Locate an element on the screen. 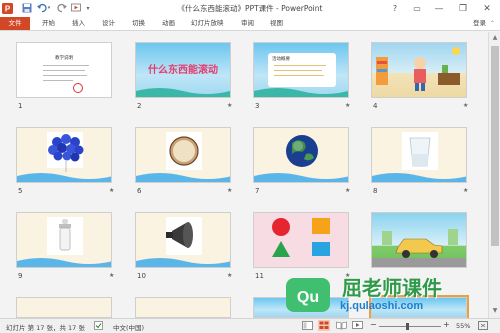  reading-view-icon is located at coordinates (341, 326).